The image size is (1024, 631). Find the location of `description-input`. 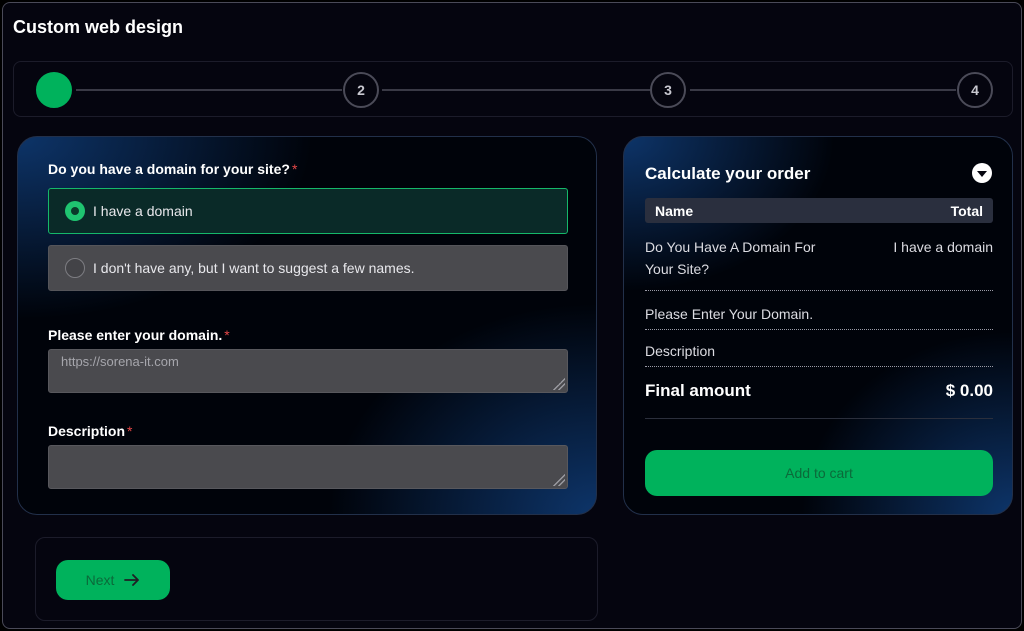

description-input is located at coordinates (308, 467).